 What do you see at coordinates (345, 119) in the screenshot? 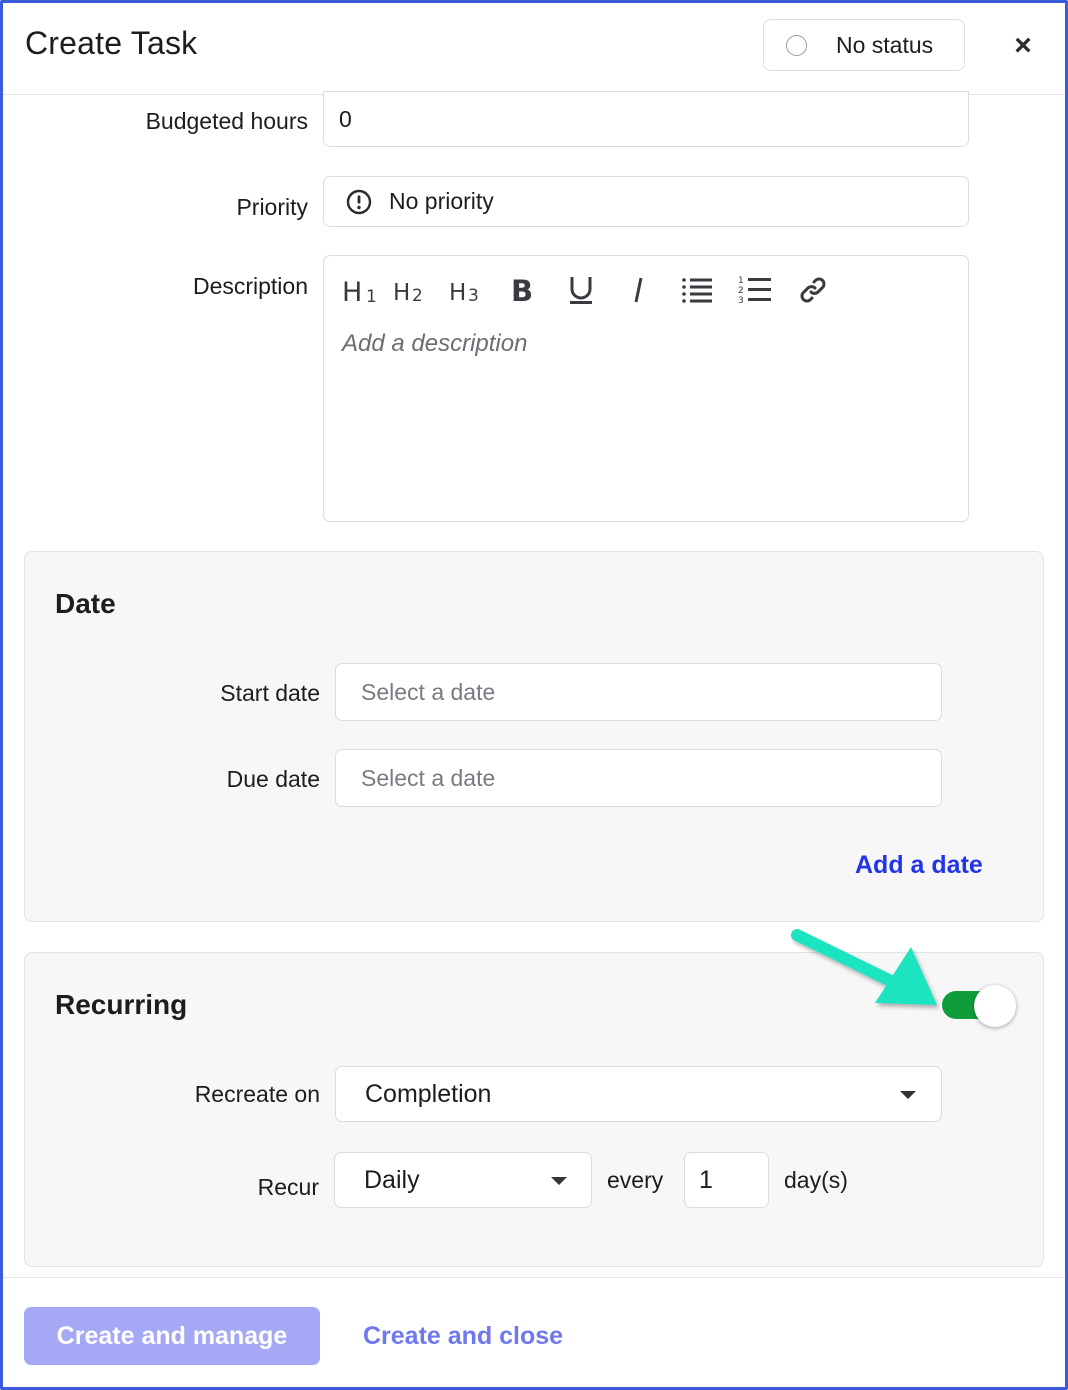
I see `budgeted-hours-value: 0` at bounding box center [345, 119].